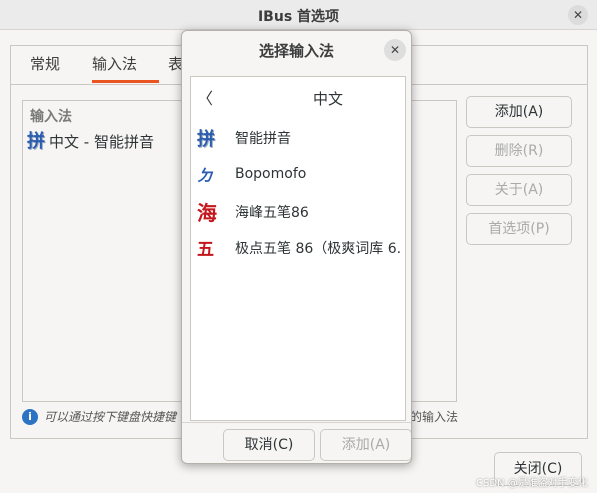 This screenshot has width=597, height=493. I want to click on tab-general: 常规, so click(45, 63).